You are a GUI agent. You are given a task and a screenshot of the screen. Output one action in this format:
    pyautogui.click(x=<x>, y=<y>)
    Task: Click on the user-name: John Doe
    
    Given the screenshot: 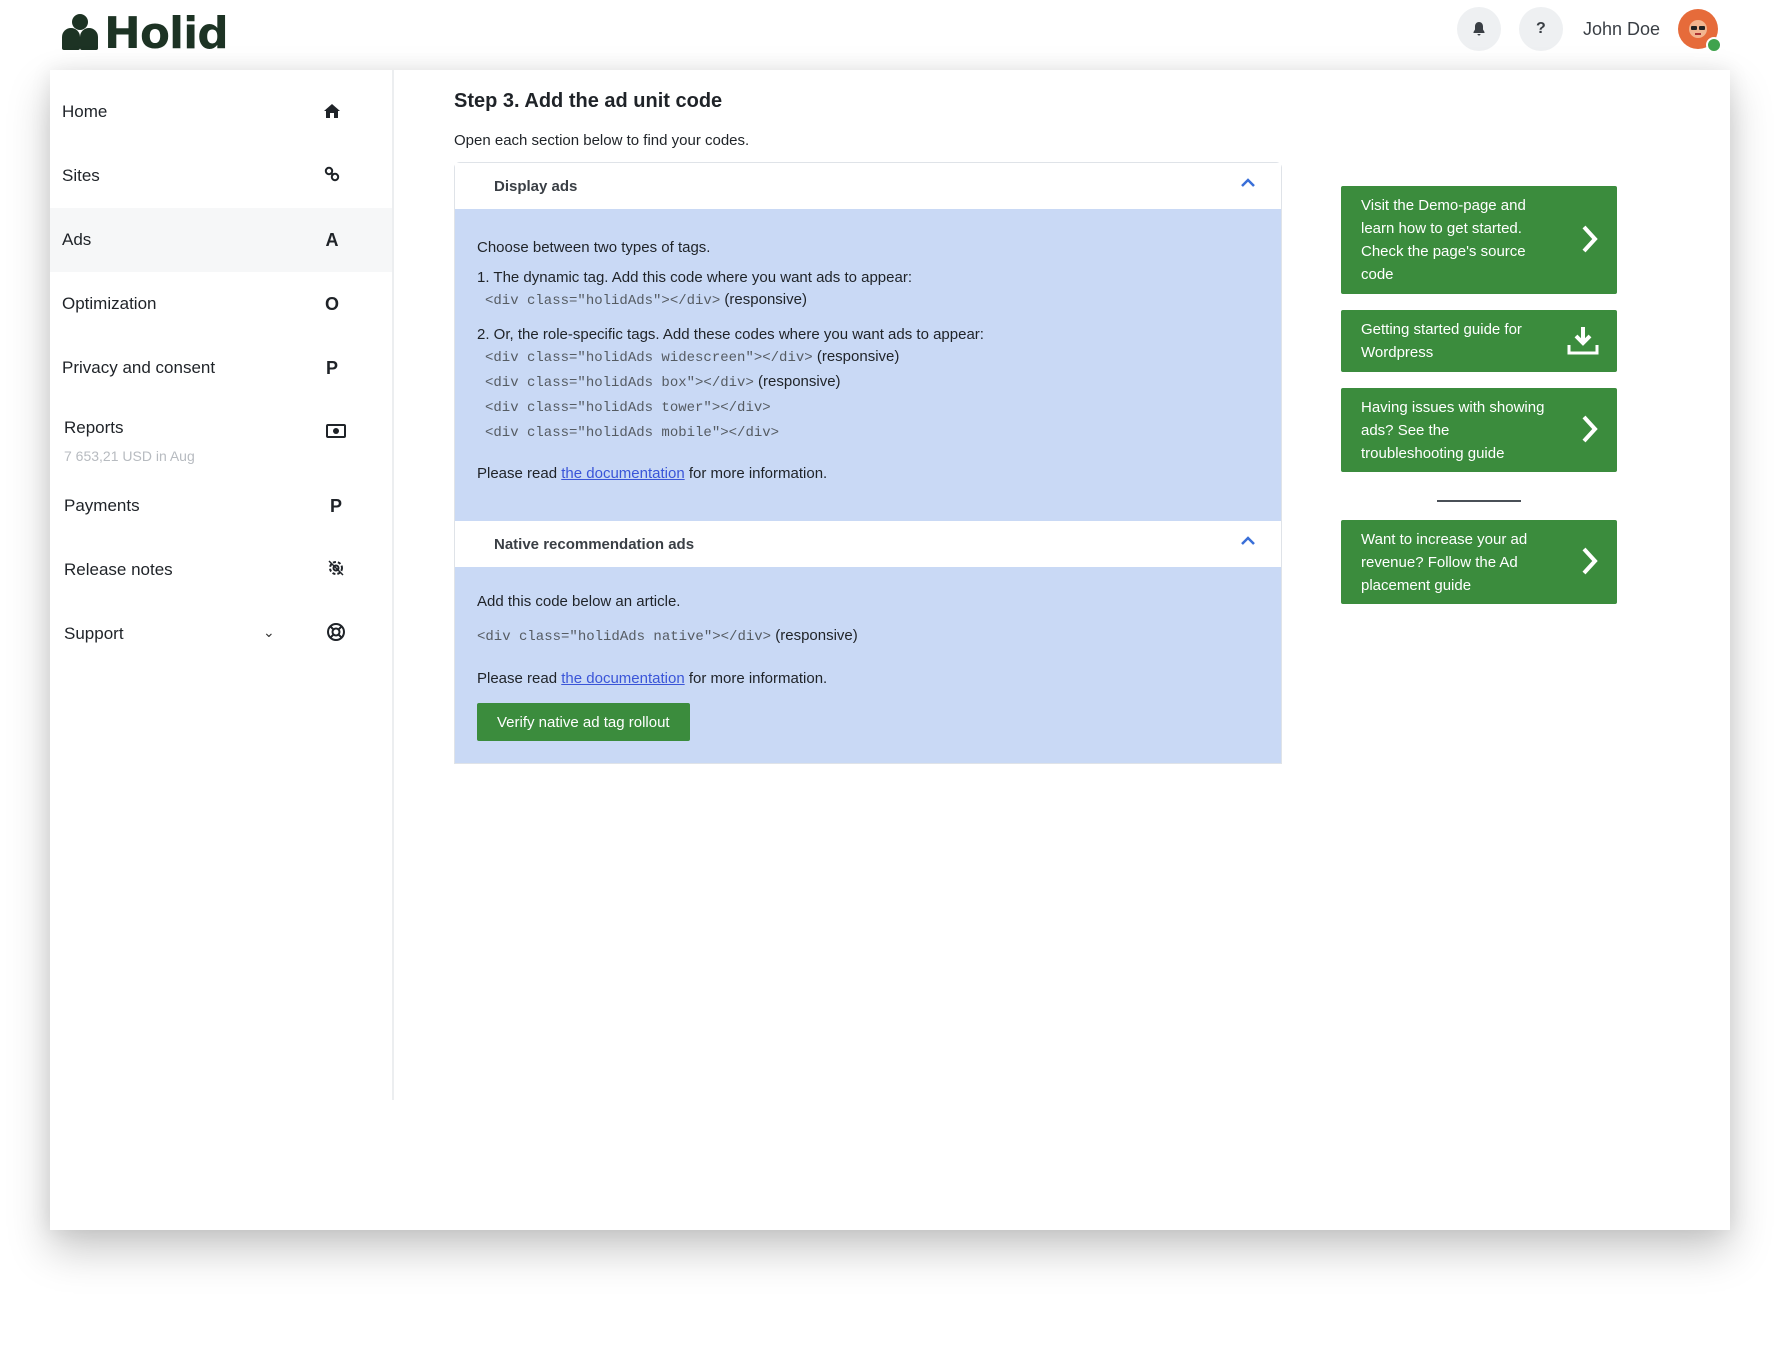 What is the action you would take?
    pyautogui.click(x=1621, y=29)
    